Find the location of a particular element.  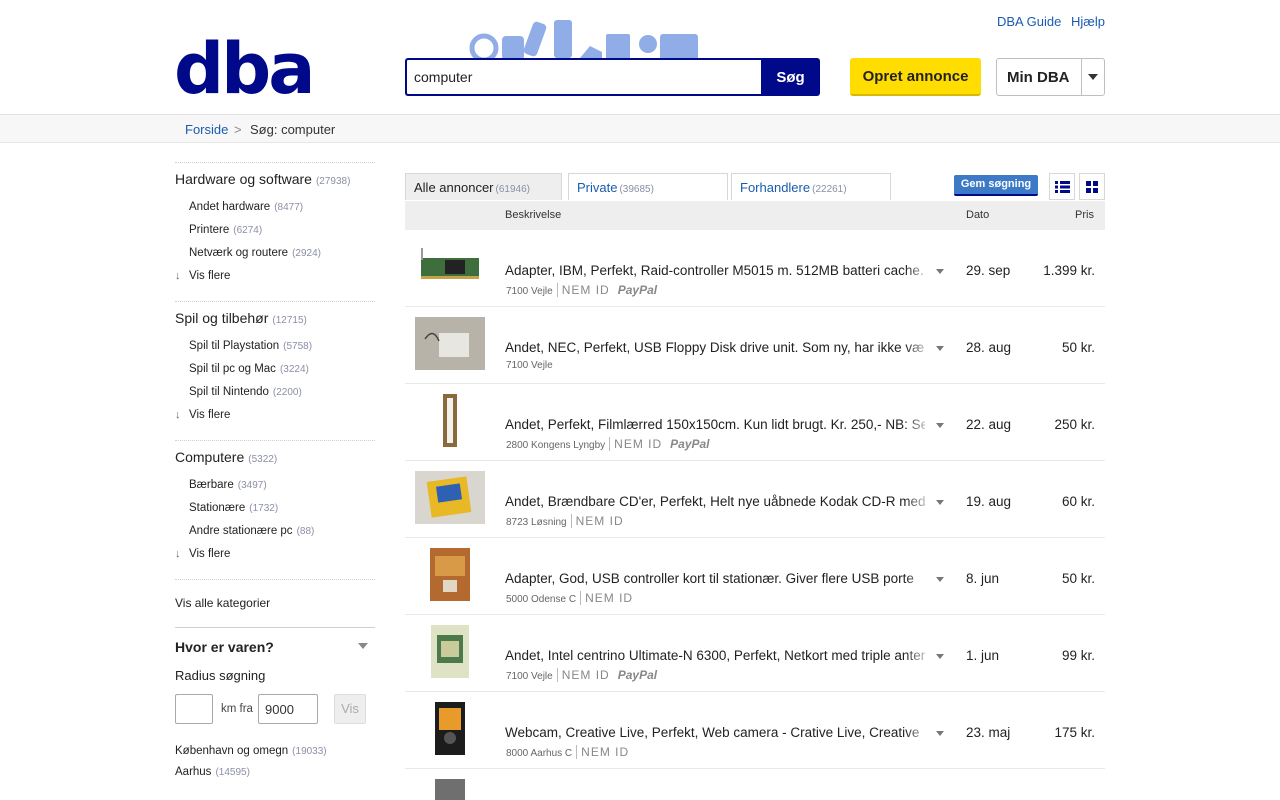

area-link: København og omegn (19033) is located at coordinates (275, 754).